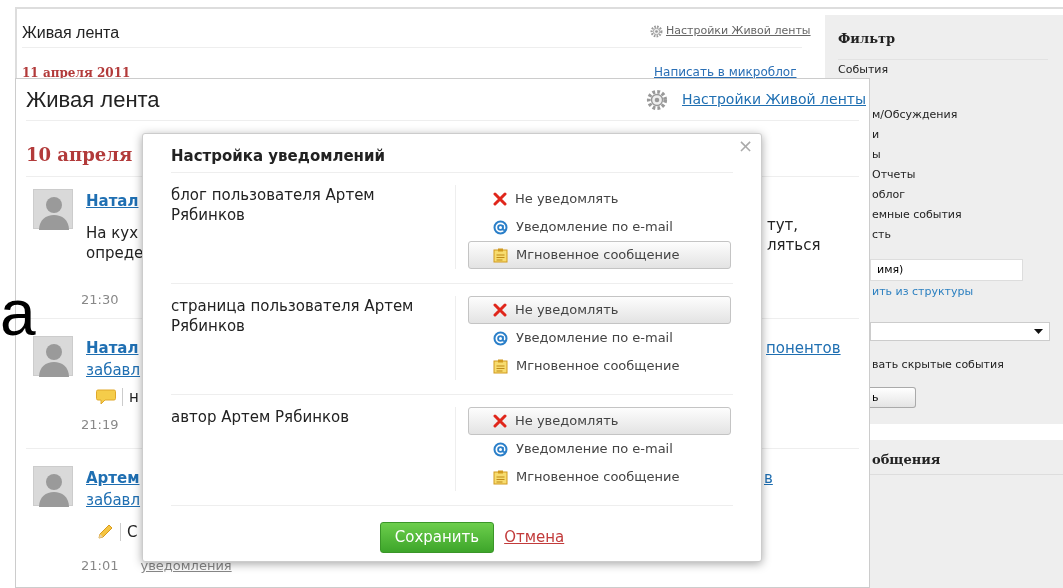  Describe the element at coordinates (864, 69) in the screenshot. I see `filter-label: События` at that location.